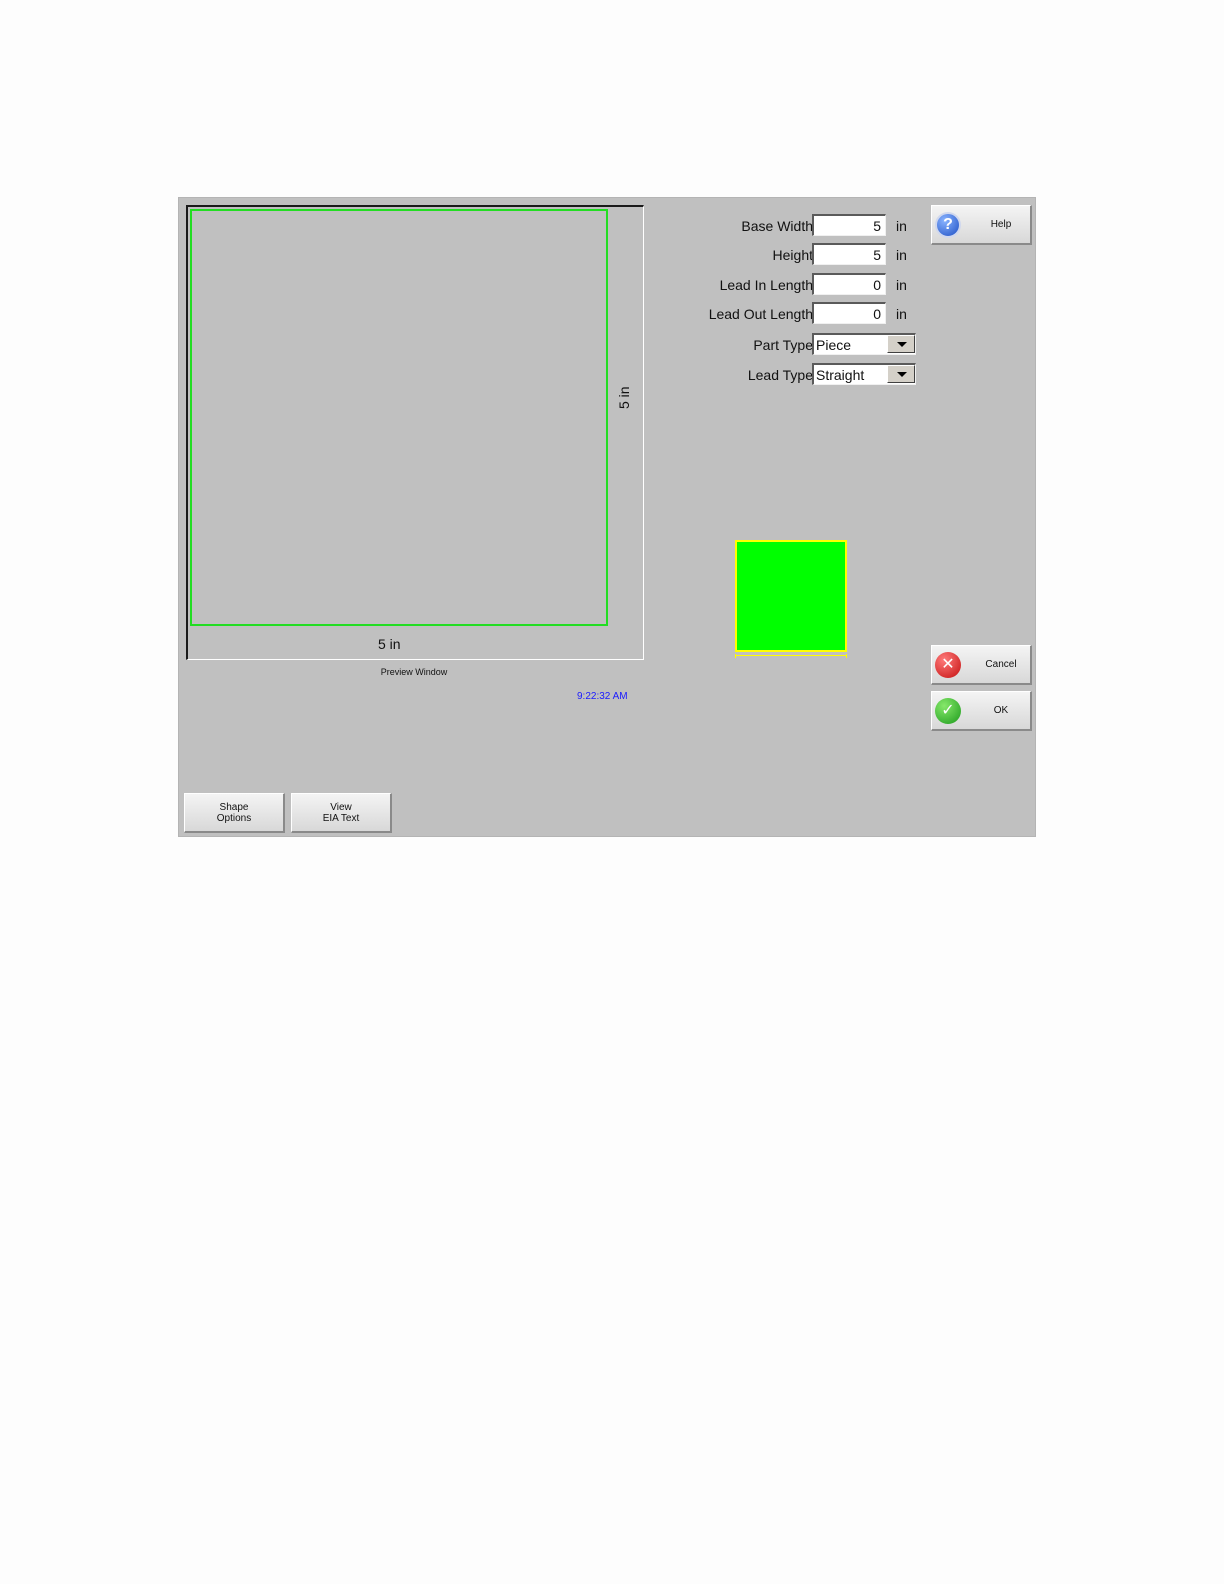 Image resolution: width=1224 pixels, height=1584 pixels. I want to click on base-width-unit: in, so click(901, 226).